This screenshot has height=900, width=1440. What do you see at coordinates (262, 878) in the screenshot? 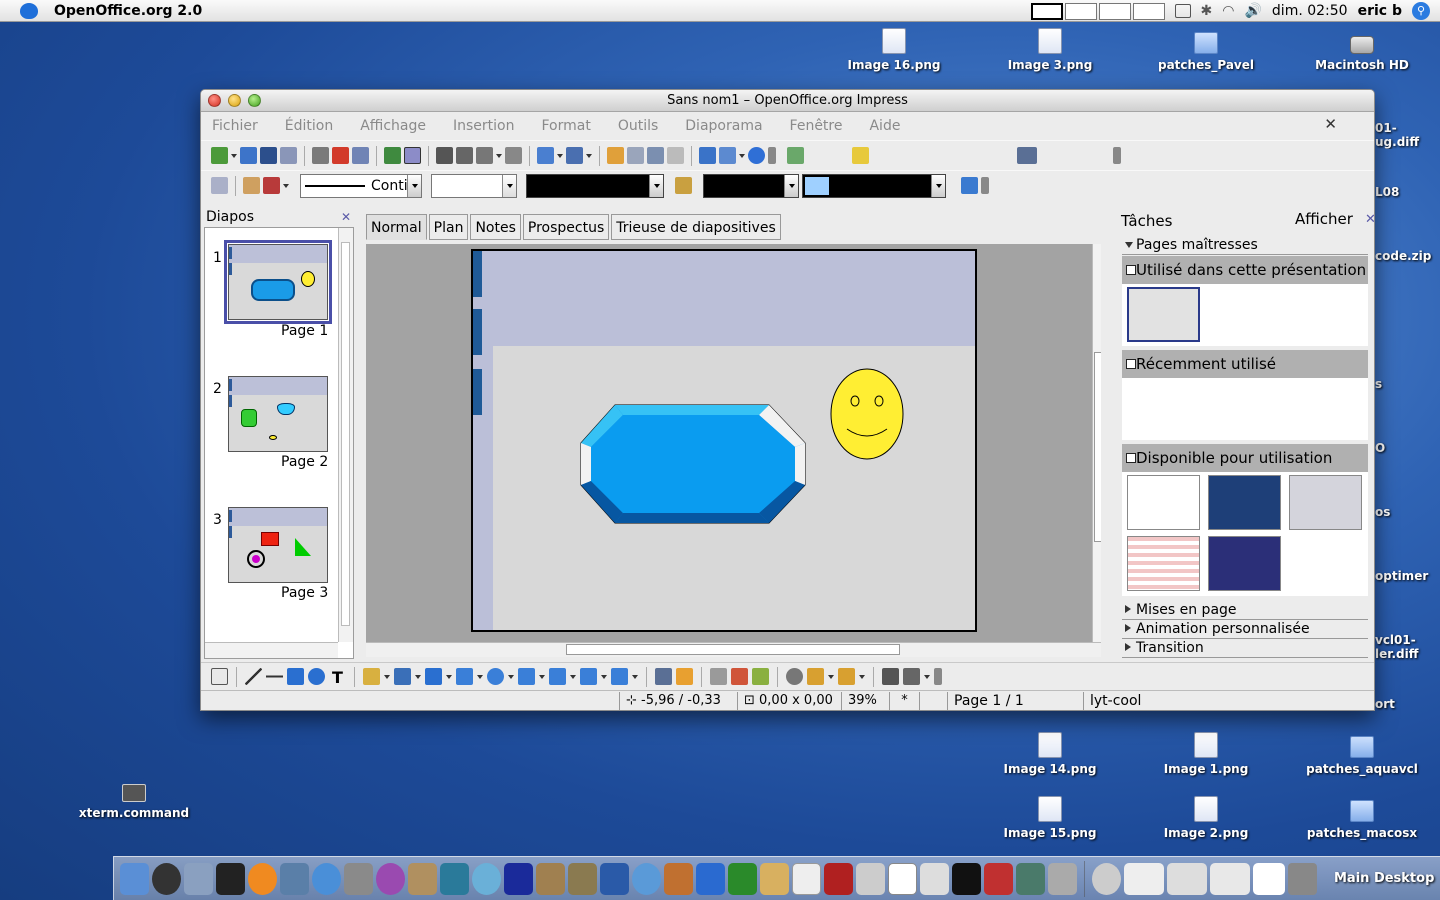
I see `firefox-icon` at bounding box center [262, 878].